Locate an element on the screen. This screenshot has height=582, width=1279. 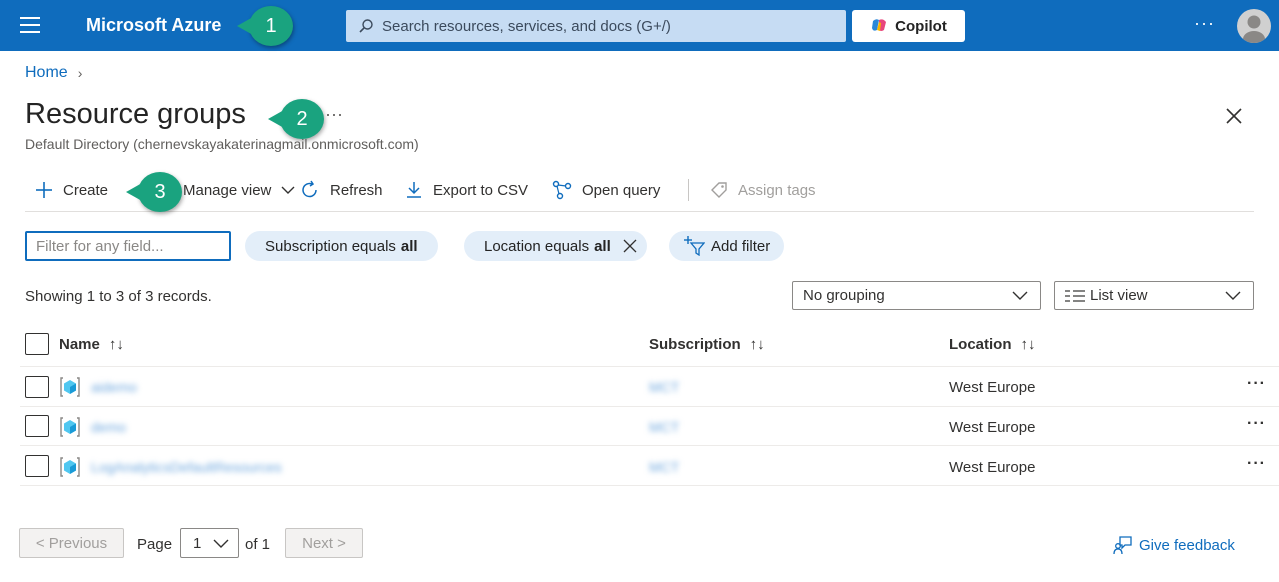
page-total-label: of 1 is located at coordinates (258, 544).